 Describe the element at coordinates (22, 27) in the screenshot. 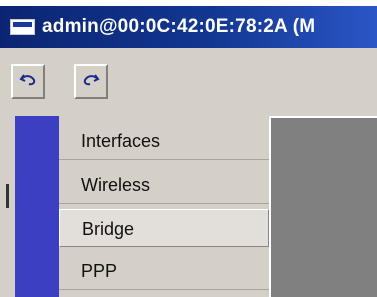

I see `window-icon` at that location.